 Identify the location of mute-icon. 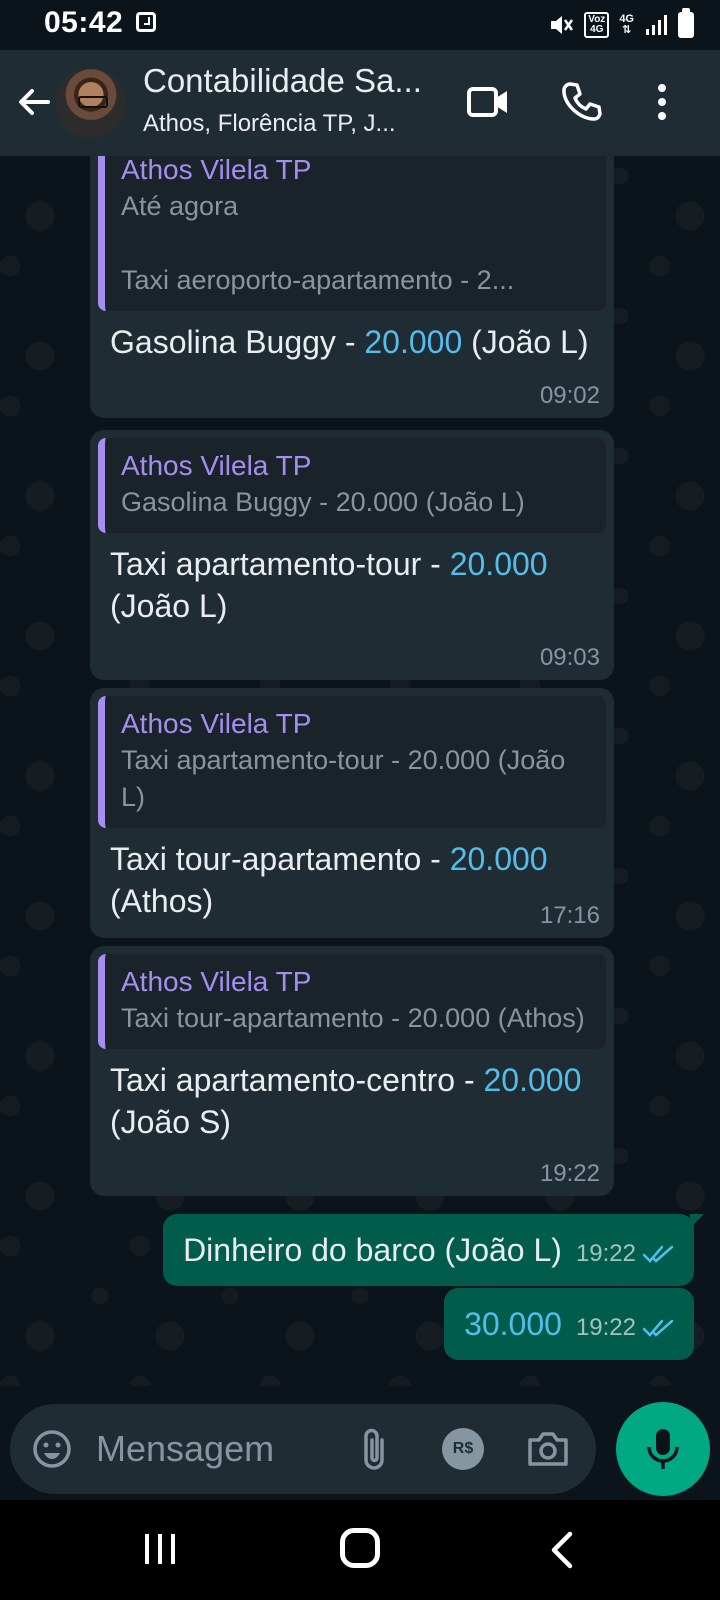
(562, 25).